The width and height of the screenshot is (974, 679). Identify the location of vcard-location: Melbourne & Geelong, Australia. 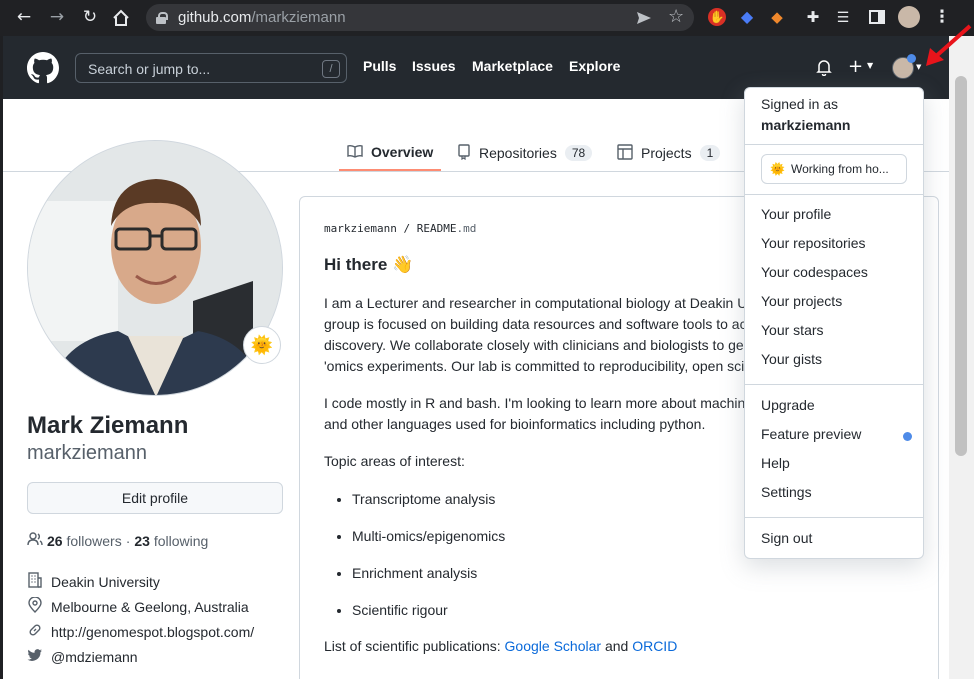
(138, 606).